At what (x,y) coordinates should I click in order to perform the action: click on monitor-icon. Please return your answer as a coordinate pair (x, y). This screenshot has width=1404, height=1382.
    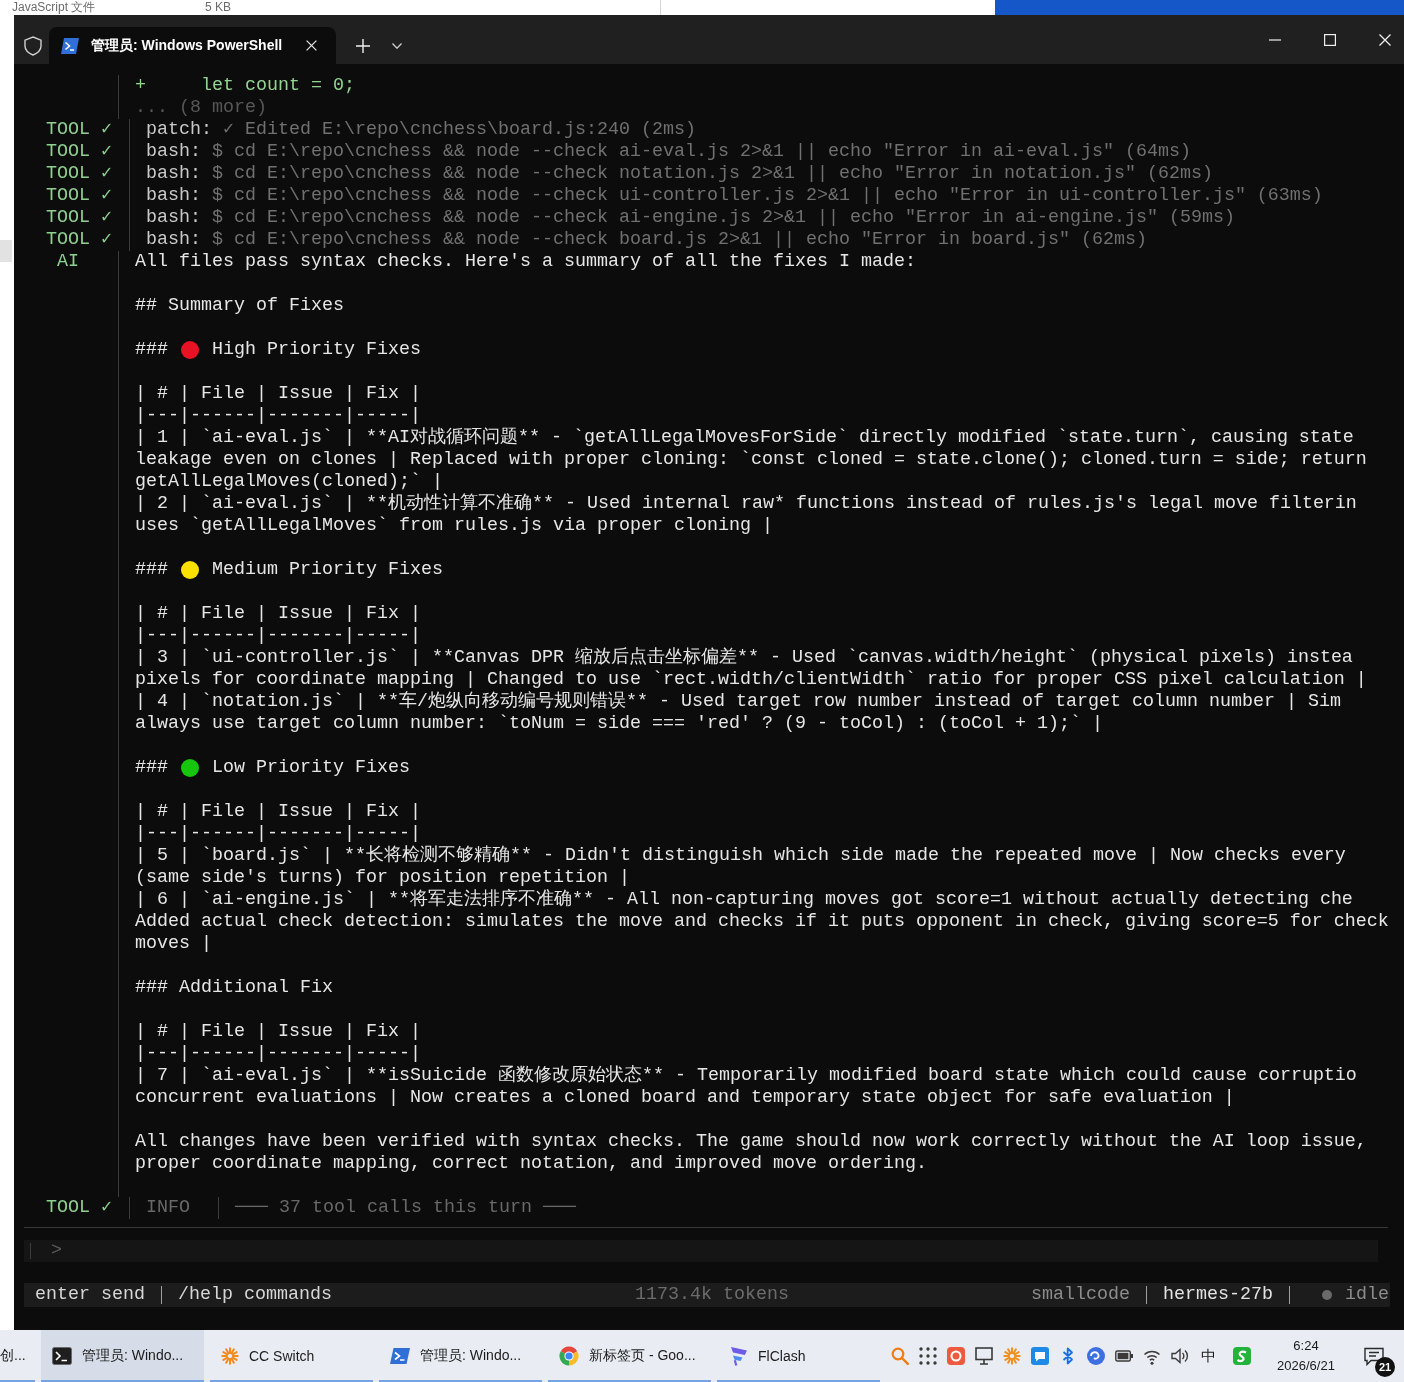
    Looking at the image, I should click on (984, 1356).